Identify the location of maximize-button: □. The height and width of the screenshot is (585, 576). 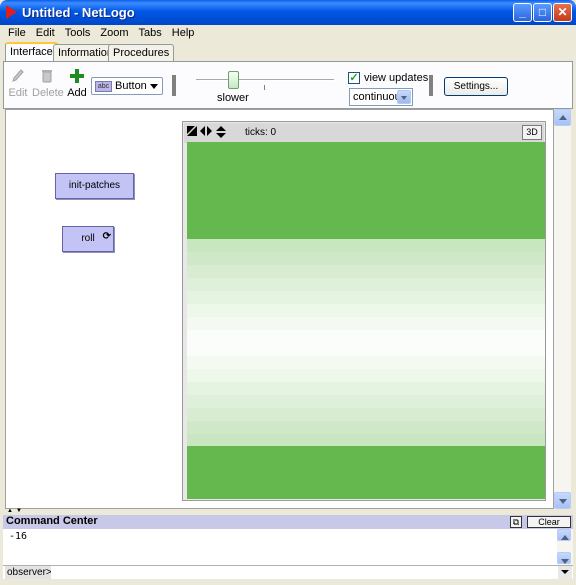
(542, 12).